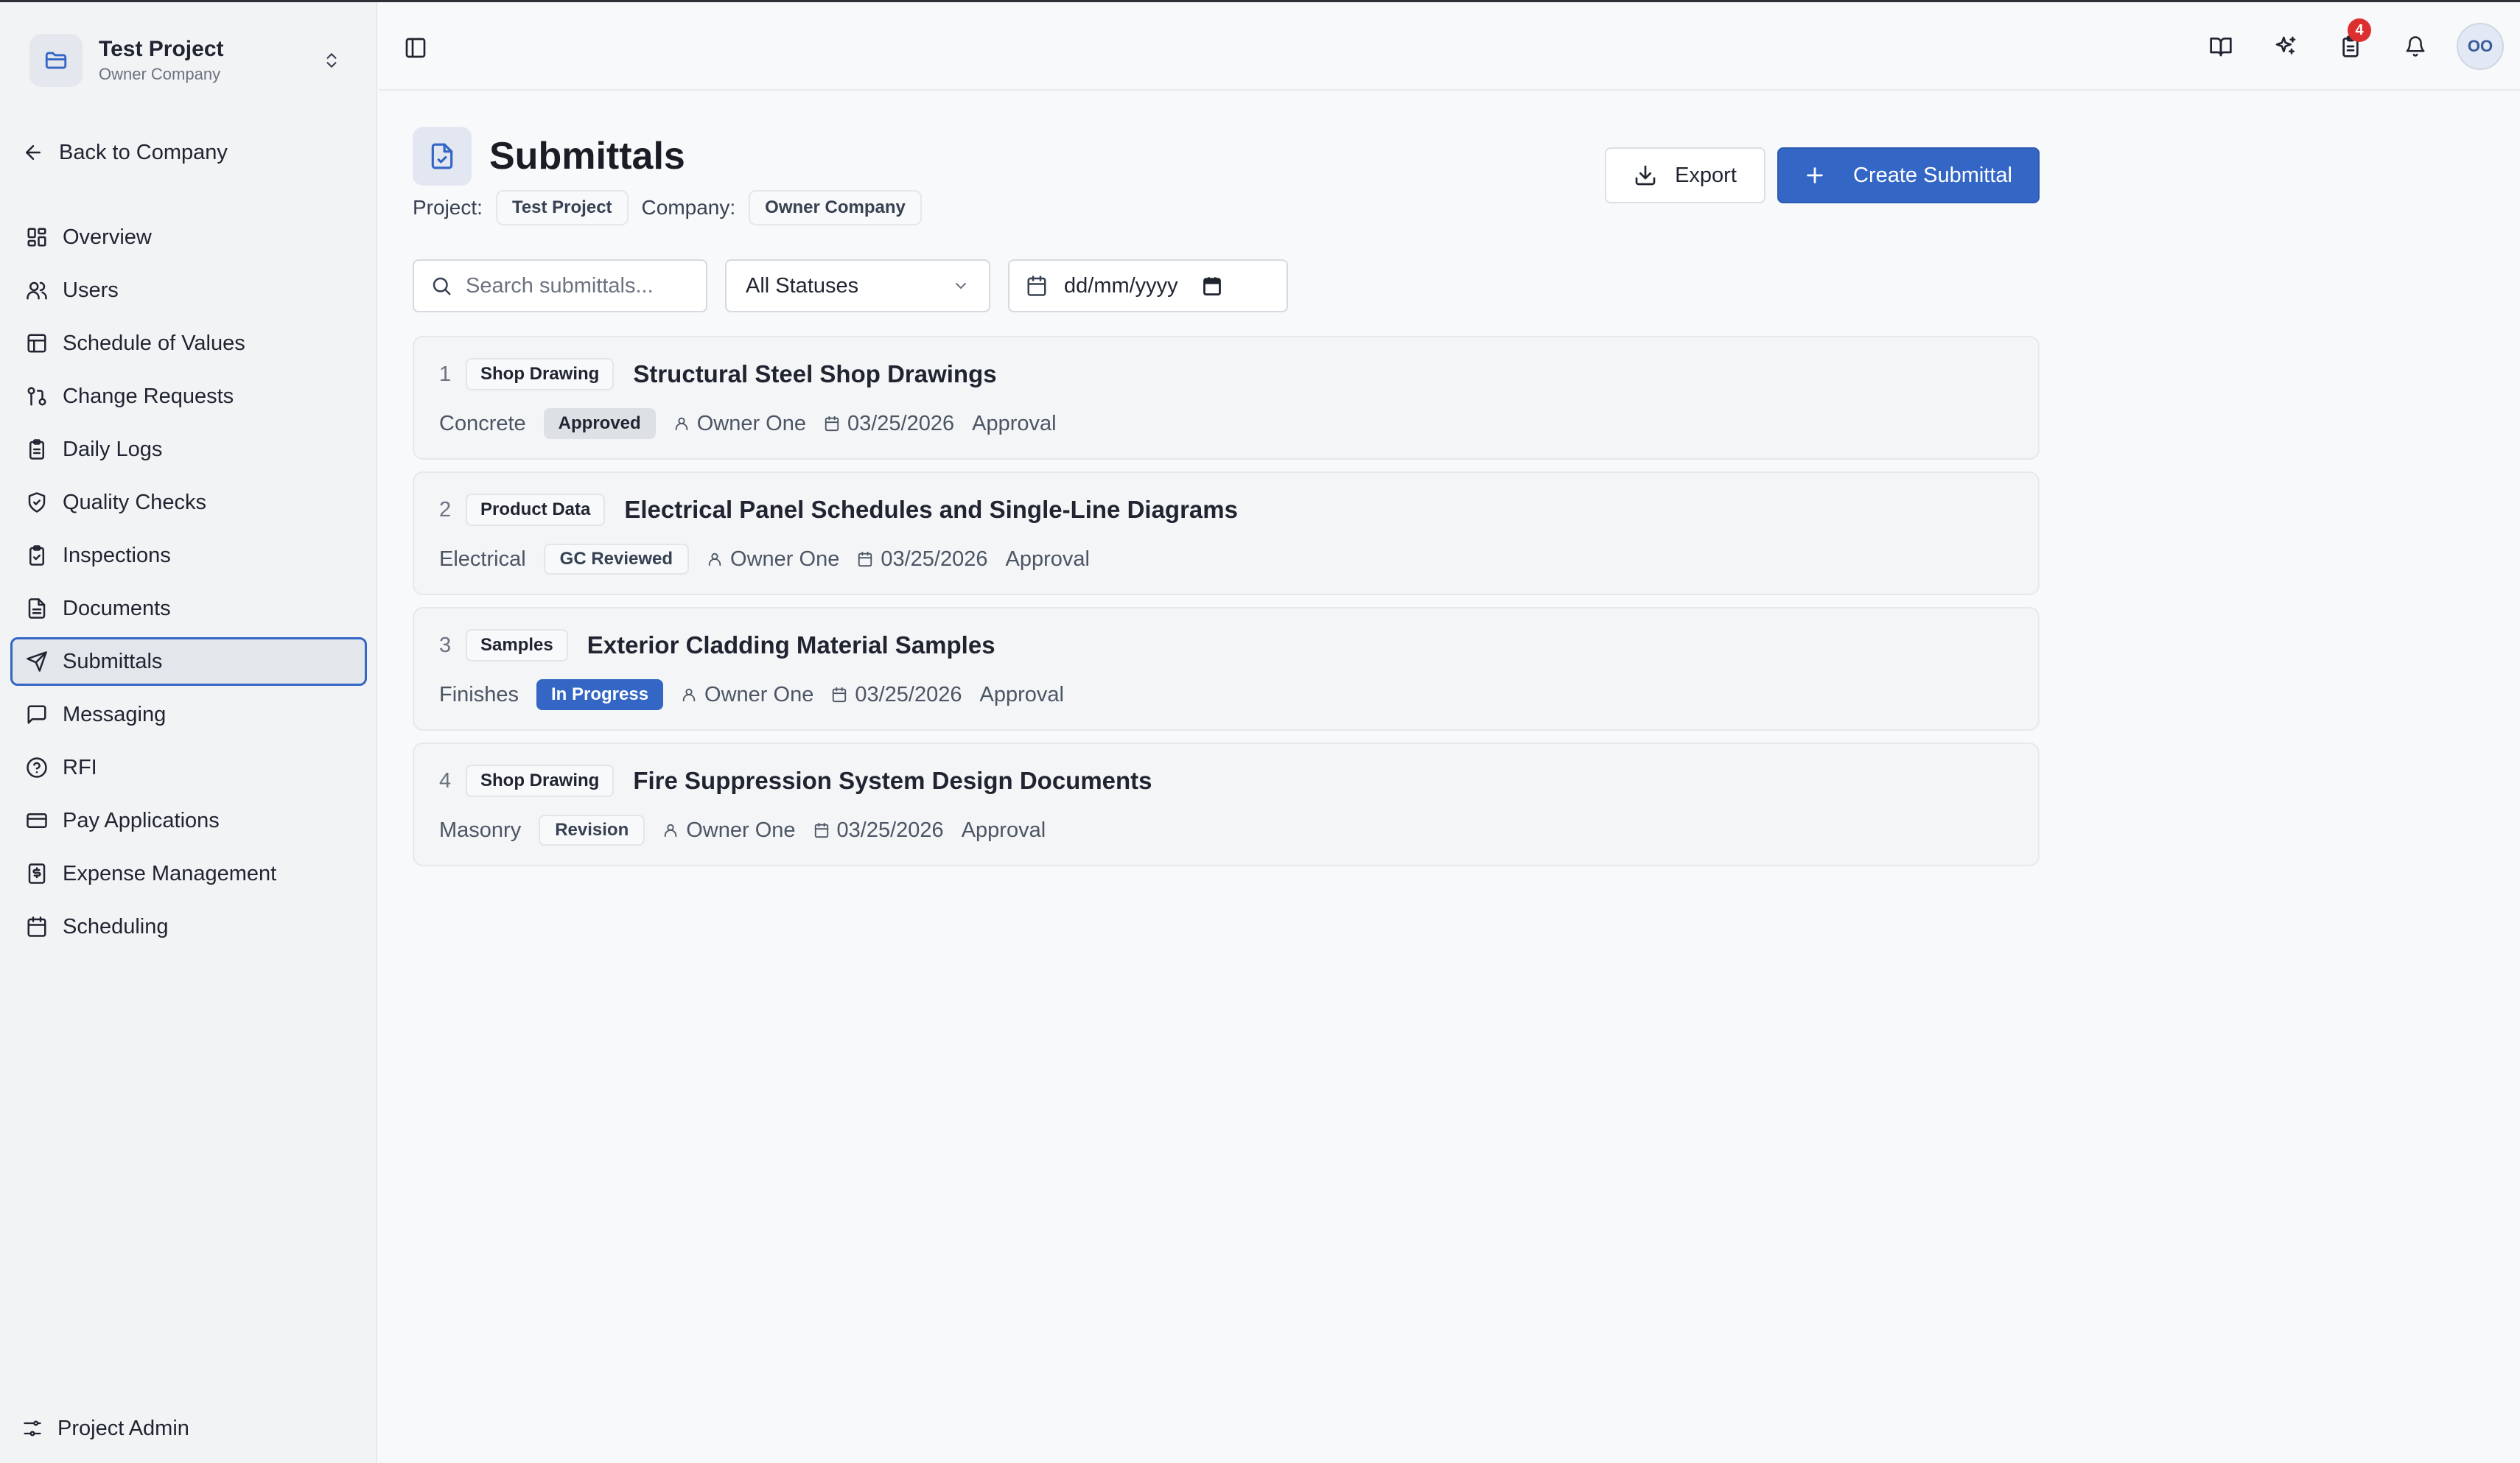  What do you see at coordinates (445, 780) in the screenshot?
I see `submittal-number: 4` at bounding box center [445, 780].